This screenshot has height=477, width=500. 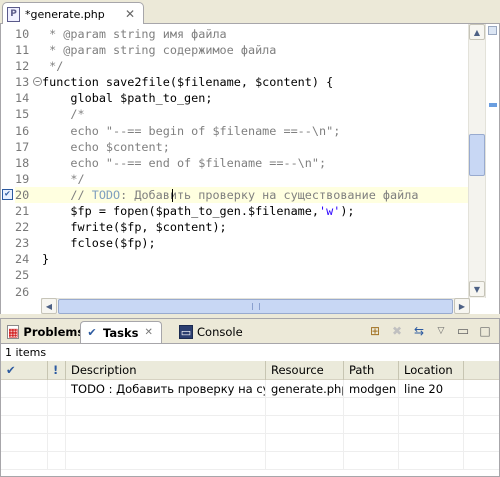 I want to click on tab-problems: ▦ Problems, so click(x=43, y=332).